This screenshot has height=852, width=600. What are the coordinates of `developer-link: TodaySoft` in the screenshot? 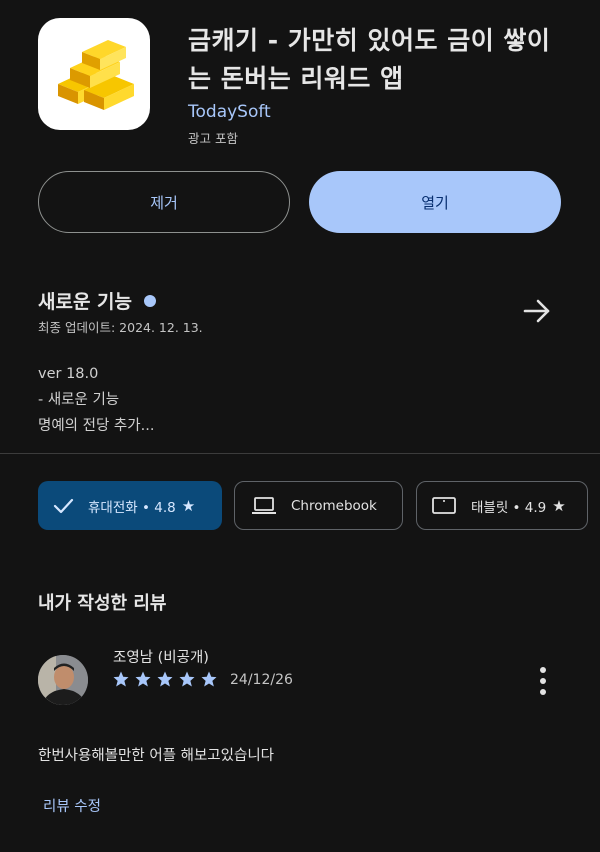 It's located at (229, 112).